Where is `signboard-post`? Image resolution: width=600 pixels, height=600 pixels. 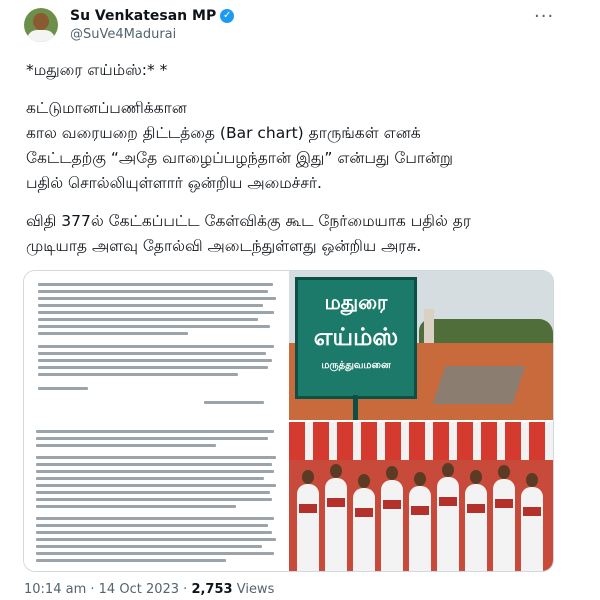 signboard-post is located at coordinates (355, 407).